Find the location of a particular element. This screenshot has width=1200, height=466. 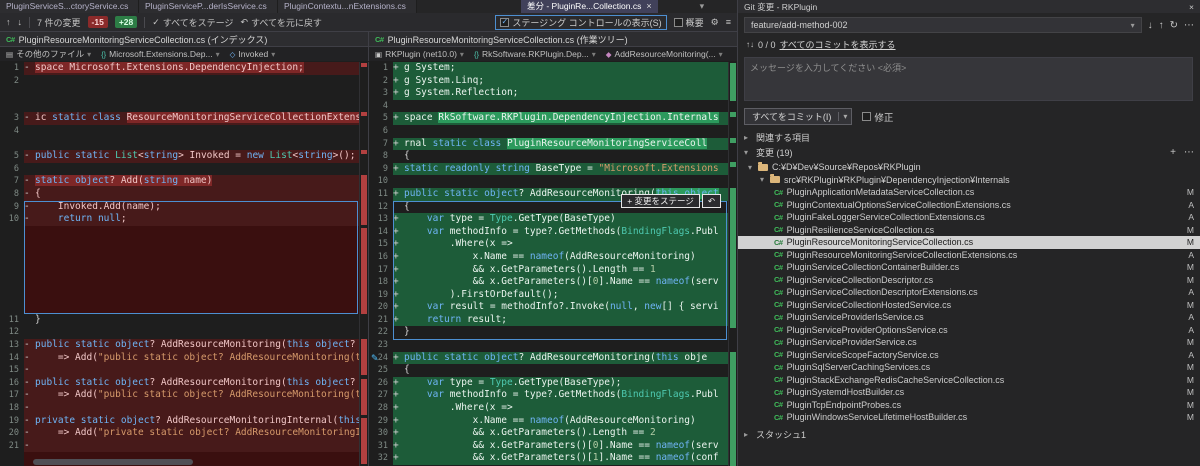

code-line: 7- static object? Add(string name) is located at coordinates (184, 181).